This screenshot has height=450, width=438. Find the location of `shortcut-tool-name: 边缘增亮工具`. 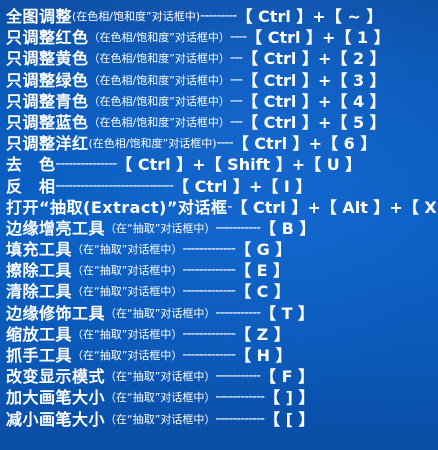

shortcut-tool-name: 边缘增亮工具 is located at coordinates (56, 228).